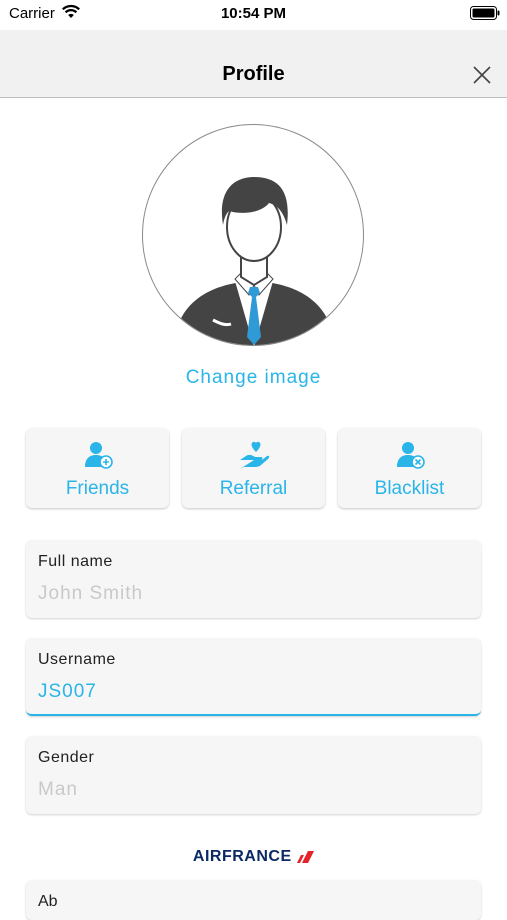 The image size is (507, 920). I want to click on partial-field-label: Ab, so click(48, 901).